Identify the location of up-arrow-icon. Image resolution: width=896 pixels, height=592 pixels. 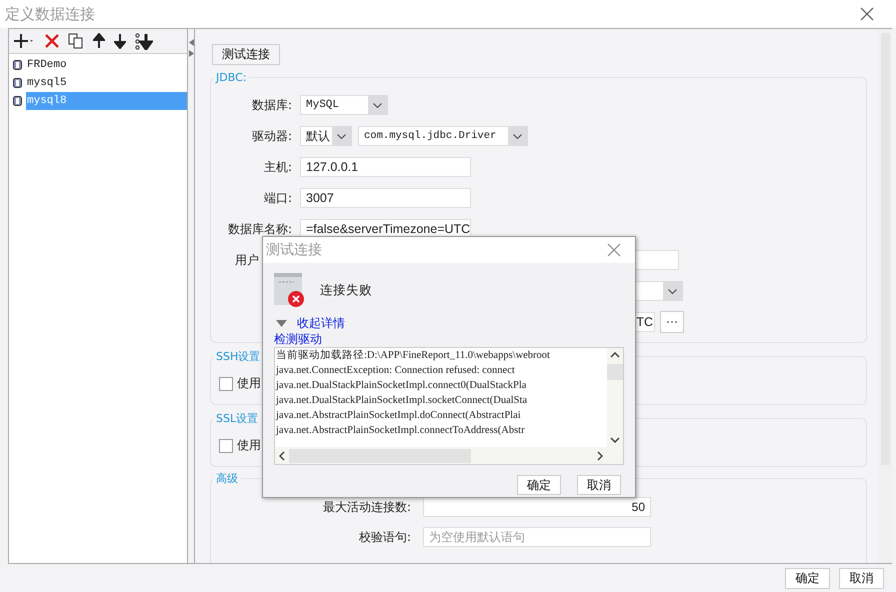
(99, 41).